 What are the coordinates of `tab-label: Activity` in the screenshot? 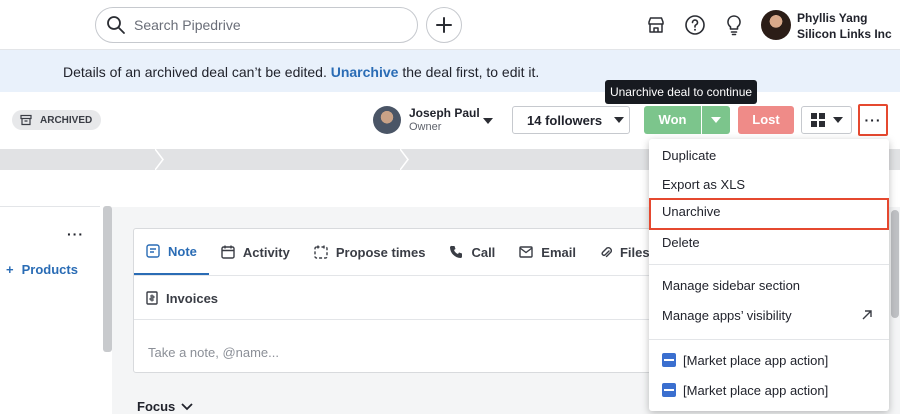 It's located at (266, 252).